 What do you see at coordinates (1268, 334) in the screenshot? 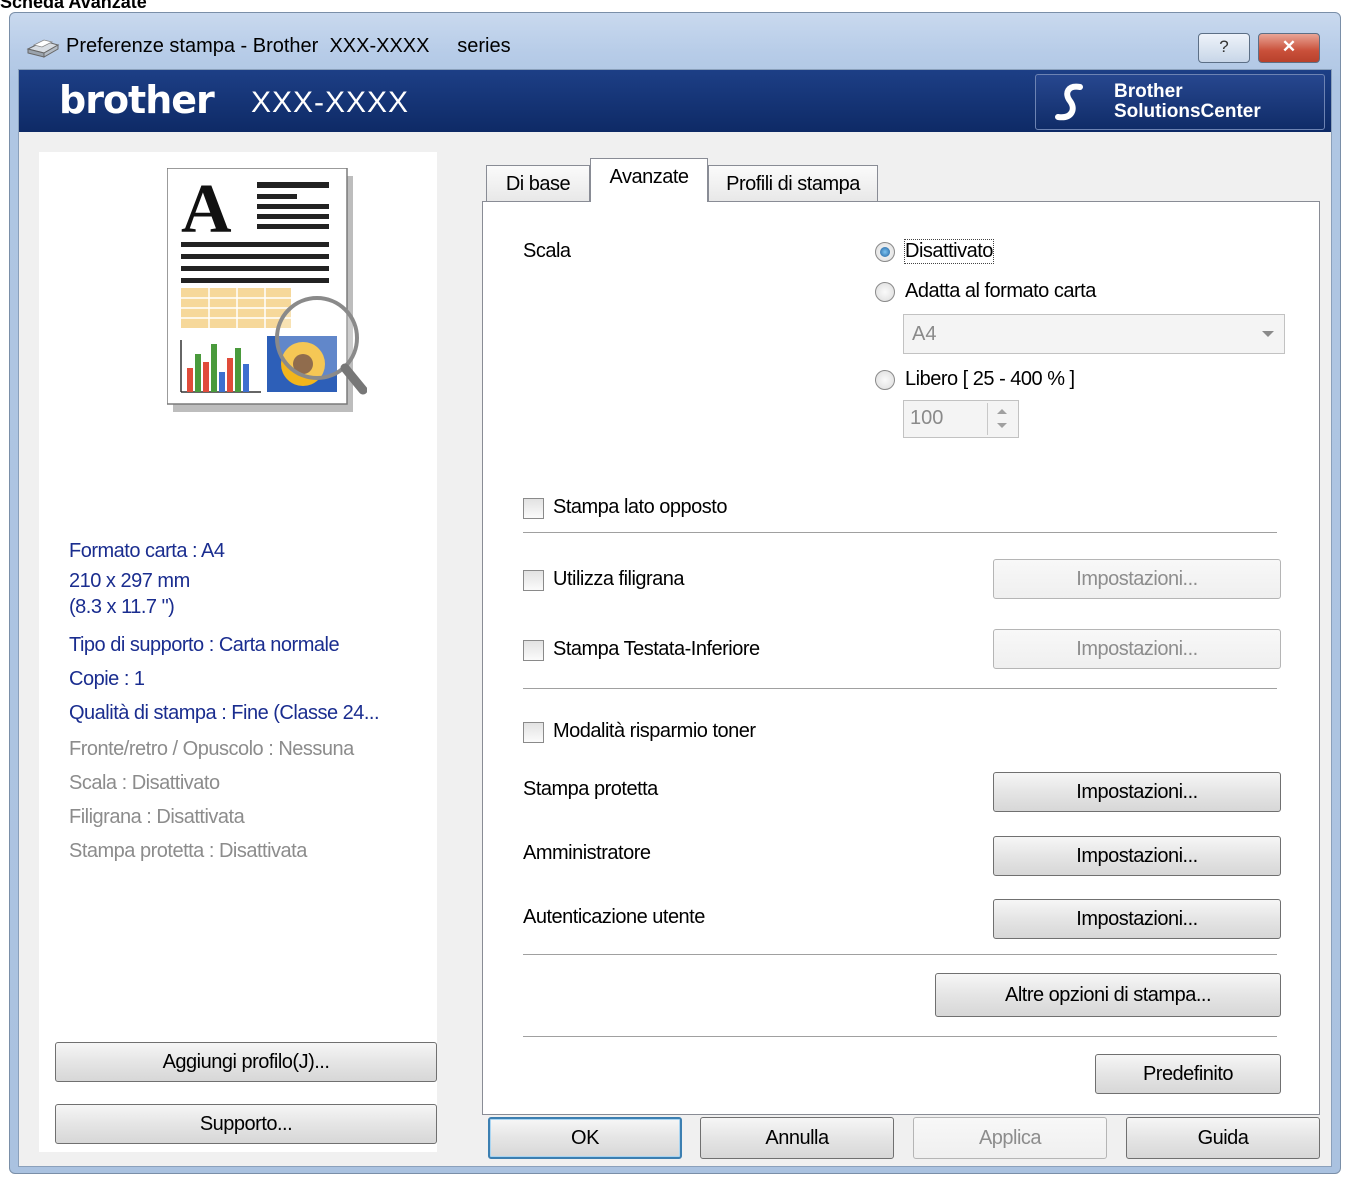
I see `chevron-down-icon` at bounding box center [1268, 334].